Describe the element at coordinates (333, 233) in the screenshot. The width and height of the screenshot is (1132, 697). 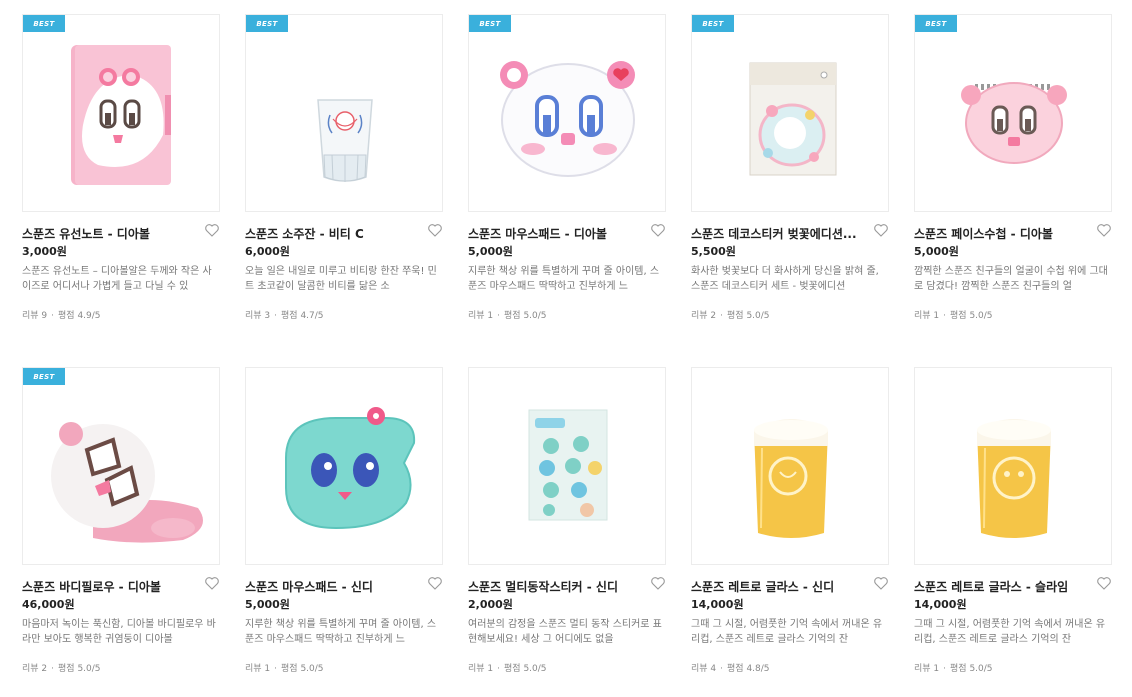
I see `product-title: 스푼즈 소주잔 - 비티 C` at that location.